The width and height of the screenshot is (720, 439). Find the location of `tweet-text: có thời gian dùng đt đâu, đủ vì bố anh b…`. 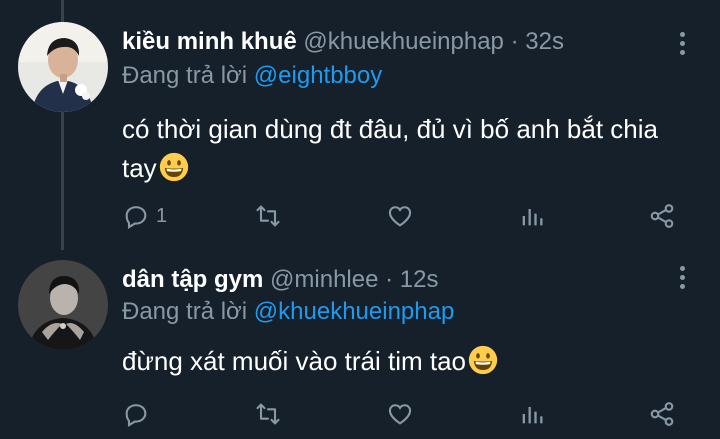

tweet-text: có thời gian dùng đt đâu, đủ vì bố anh b… is located at coordinates (402, 149).